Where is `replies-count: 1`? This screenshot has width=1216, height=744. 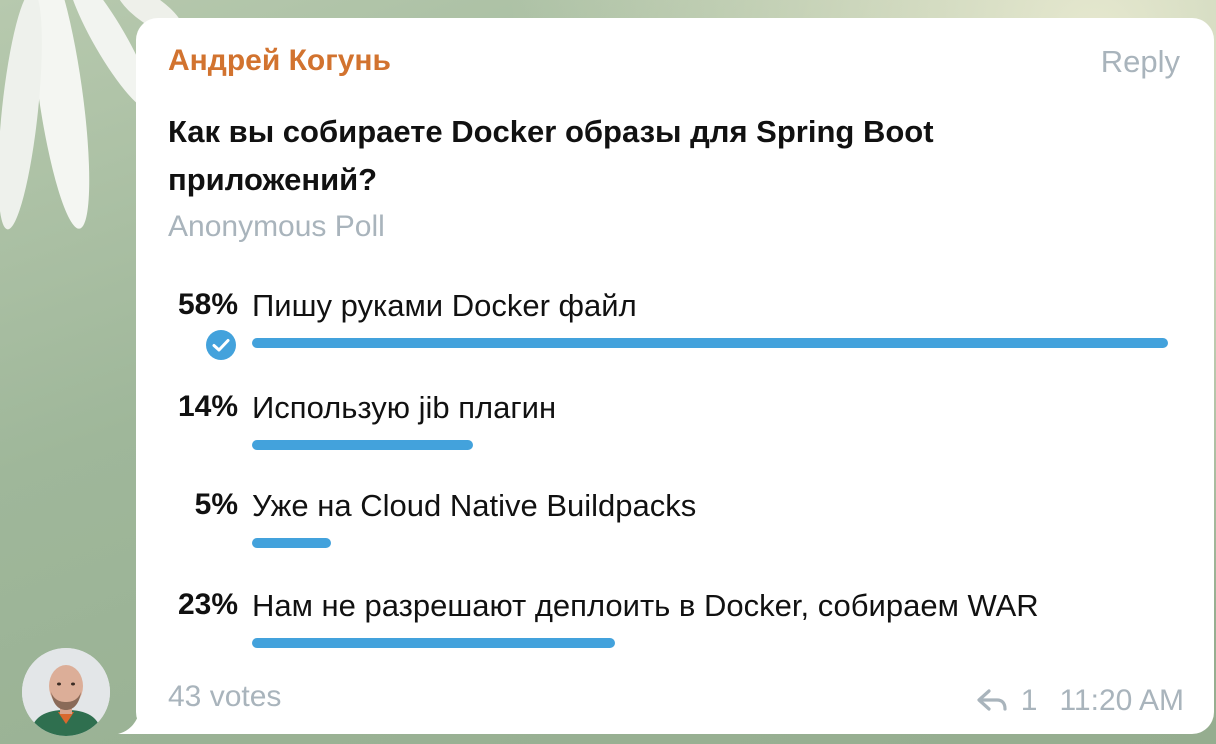 replies-count: 1 is located at coordinates (1029, 701).